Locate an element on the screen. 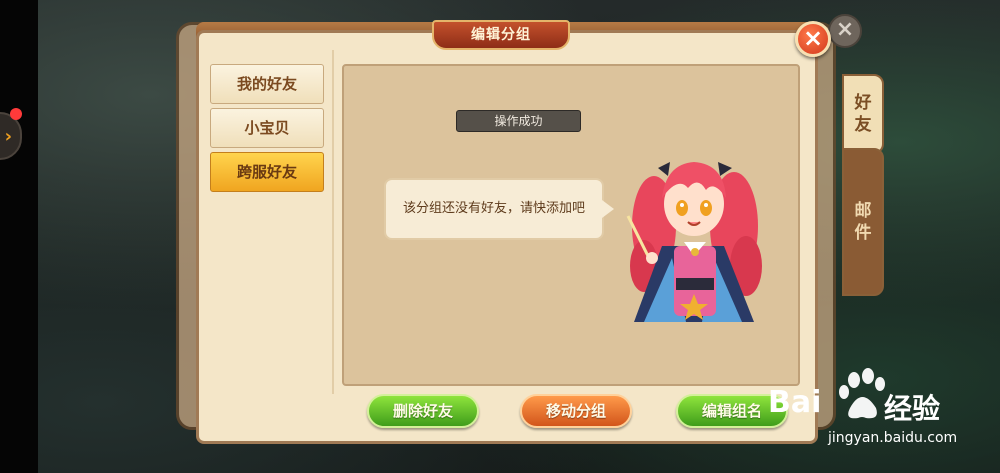 The width and height of the screenshot is (1000, 473). bubble-tail is located at coordinates (608, 209).